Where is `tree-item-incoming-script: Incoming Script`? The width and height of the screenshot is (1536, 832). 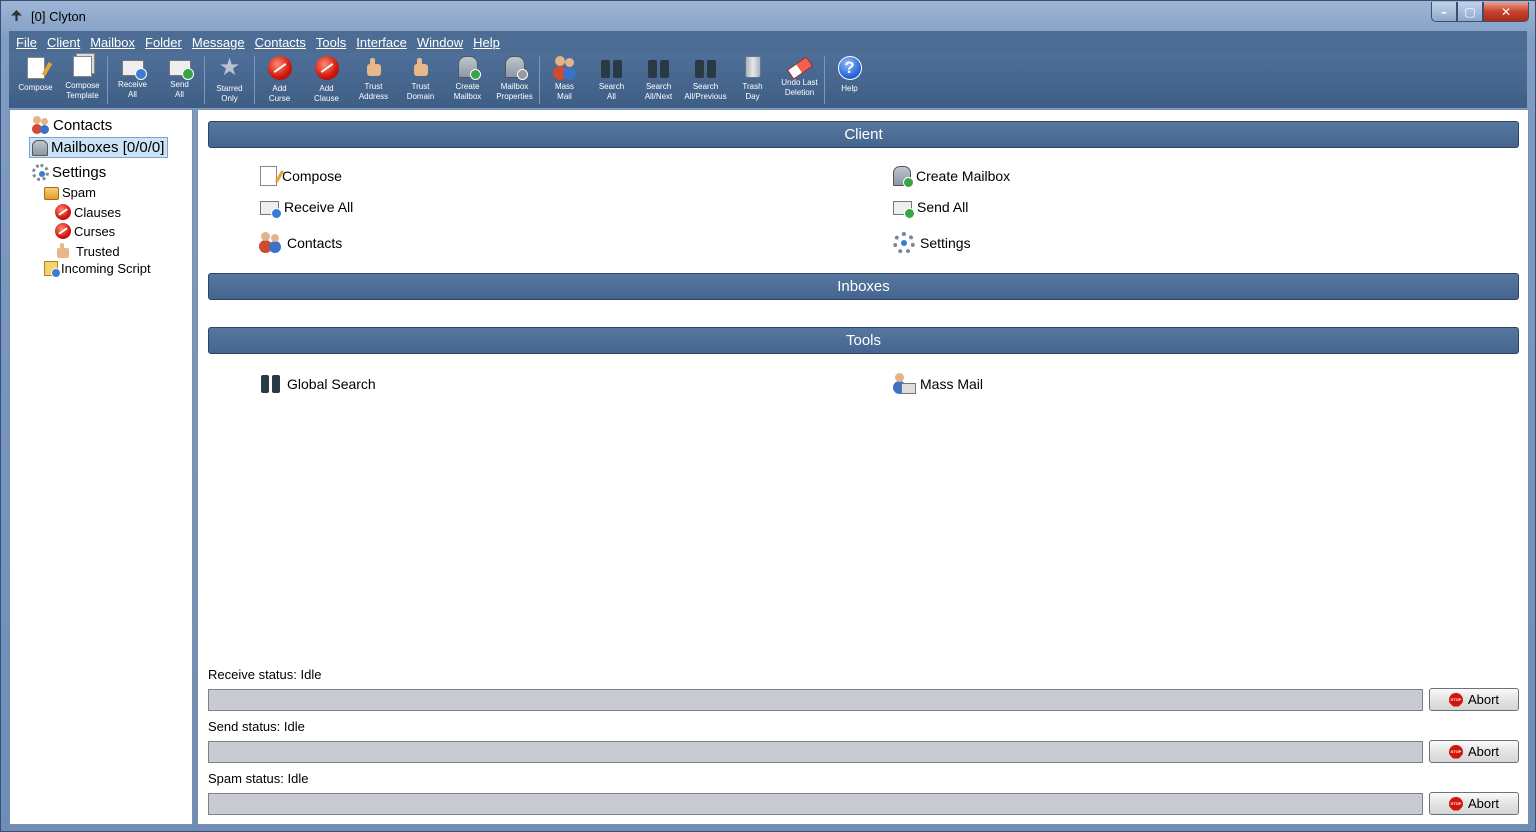
tree-item-incoming-script: Incoming Script is located at coordinates (97, 269).